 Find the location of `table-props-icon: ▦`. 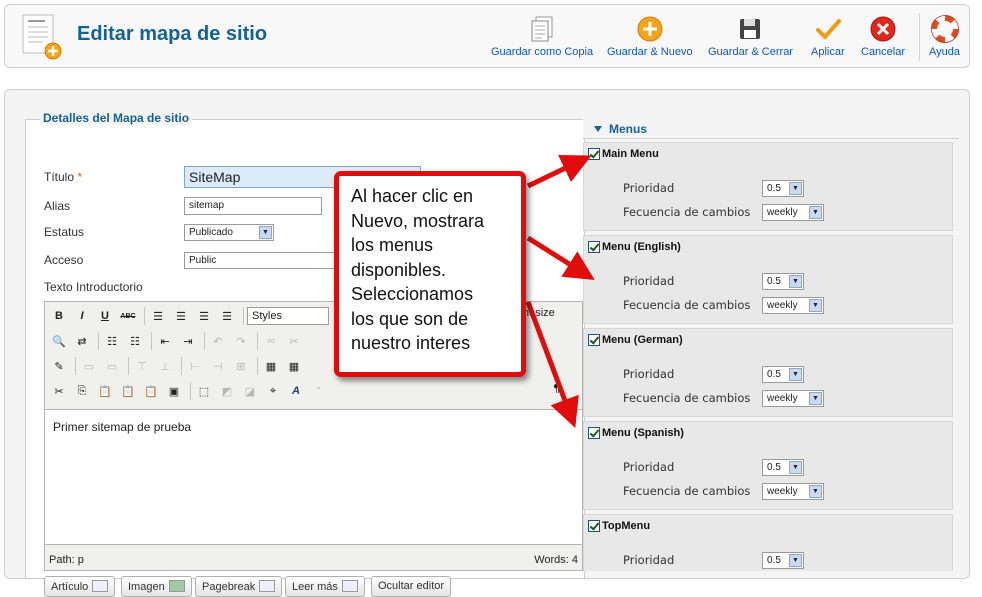

table-props-icon: ▦ is located at coordinates (294, 366).